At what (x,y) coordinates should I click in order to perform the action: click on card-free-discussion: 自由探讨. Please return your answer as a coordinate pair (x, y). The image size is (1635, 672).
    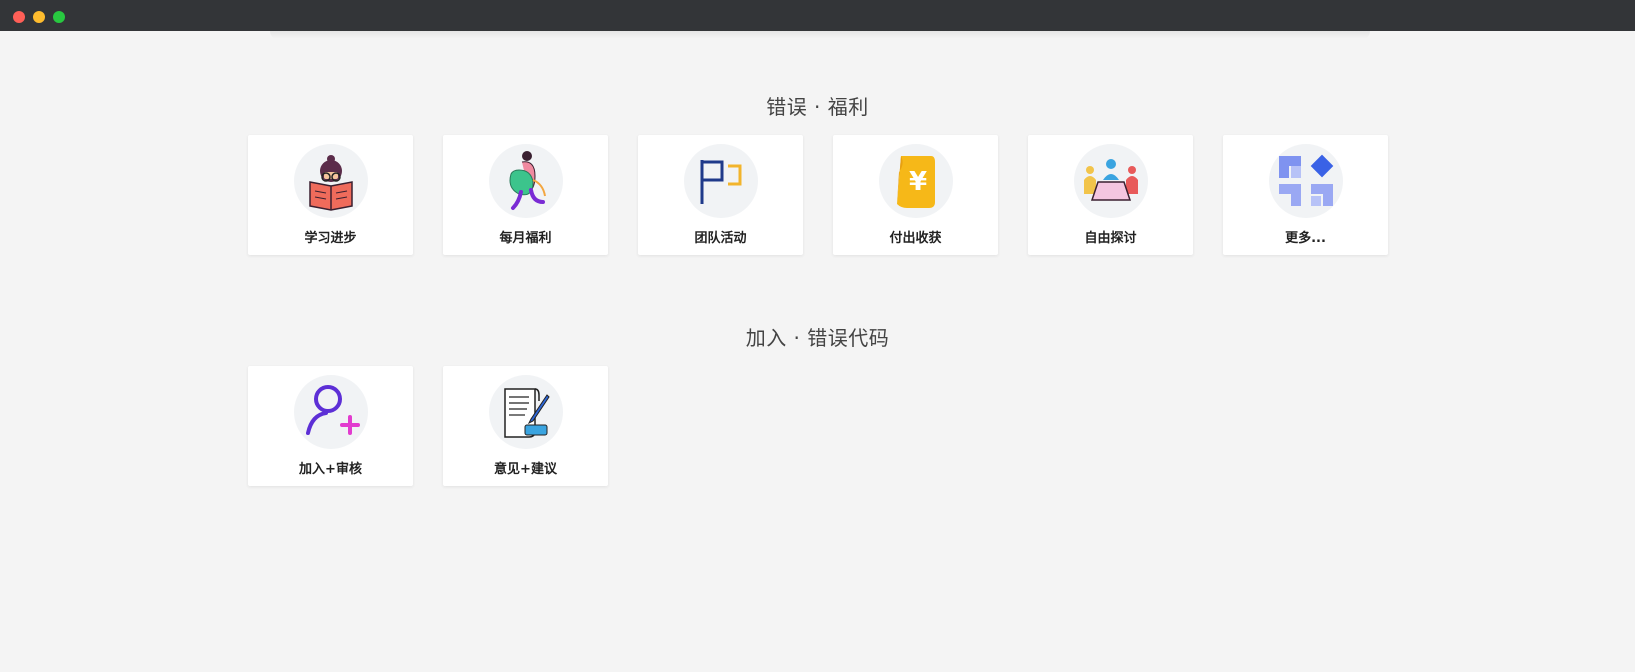
    Looking at the image, I should click on (1110, 195).